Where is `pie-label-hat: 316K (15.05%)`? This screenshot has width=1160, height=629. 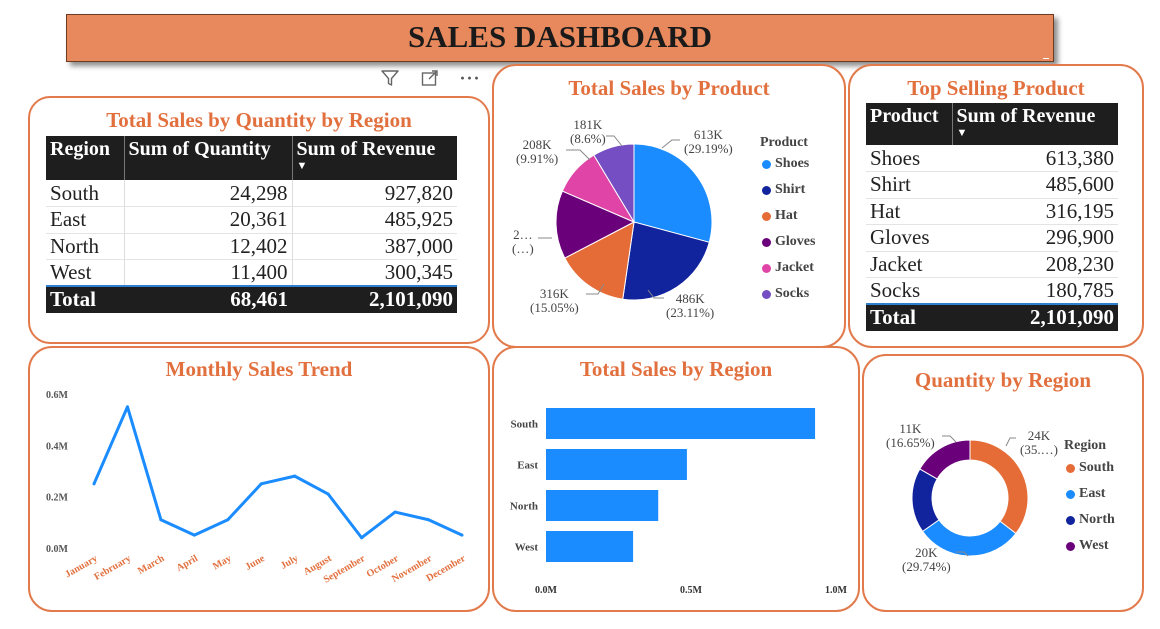 pie-label-hat: 316K (15.05%) is located at coordinates (554, 300).